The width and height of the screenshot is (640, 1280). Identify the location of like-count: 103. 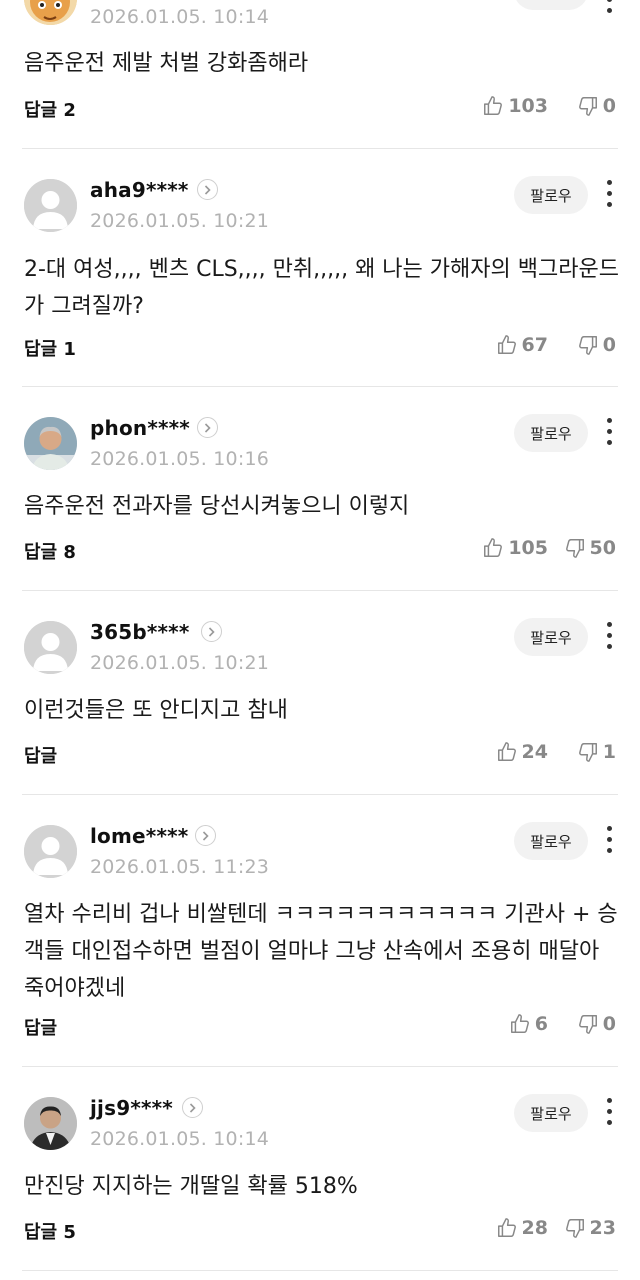
(528, 106).